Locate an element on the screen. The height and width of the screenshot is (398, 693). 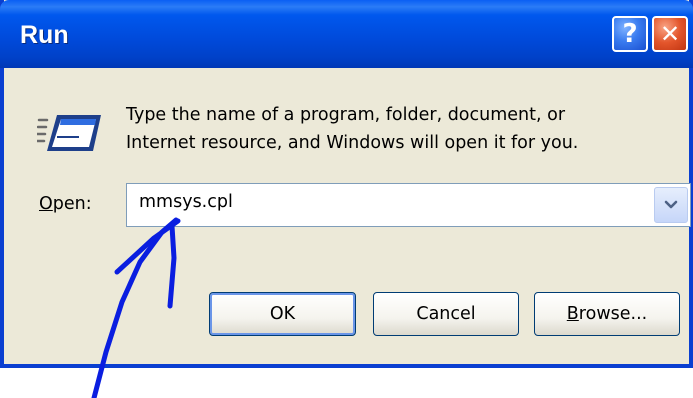
annotation-arrow is located at coordinates (136, 307).